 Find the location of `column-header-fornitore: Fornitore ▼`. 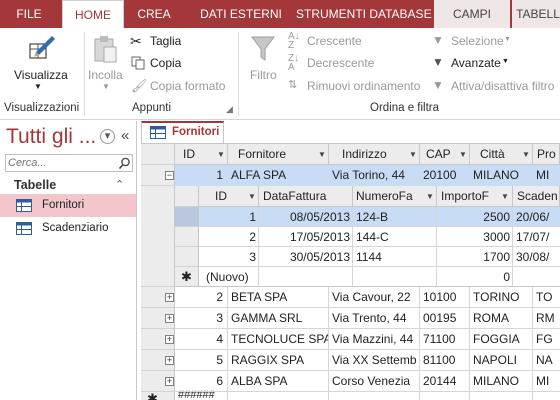

column-header-fornitore: Fornitore ▼ is located at coordinates (278, 154).